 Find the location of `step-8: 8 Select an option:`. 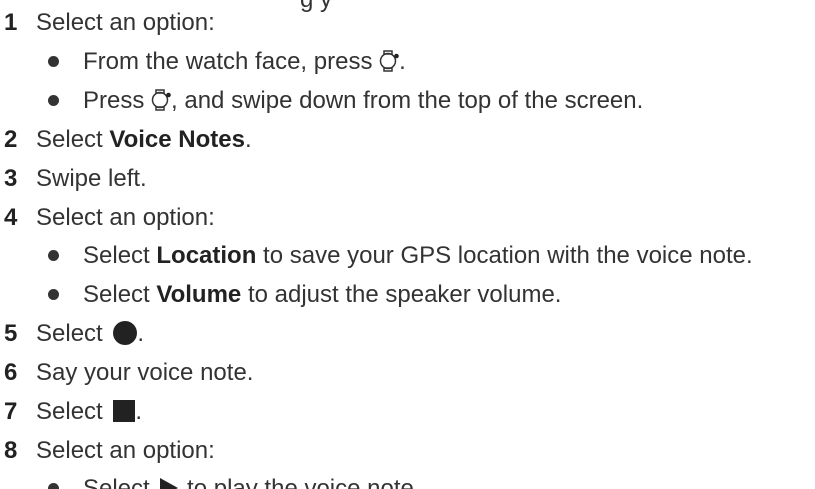

step-8: 8 Select an option: is located at coordinates (109, 451).